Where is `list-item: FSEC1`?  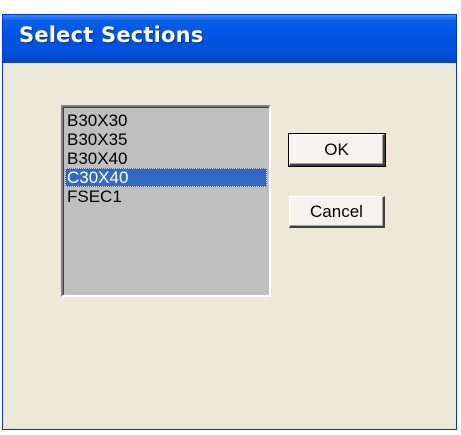 list-item: FSEC1 is located at coordinates (166, 196).